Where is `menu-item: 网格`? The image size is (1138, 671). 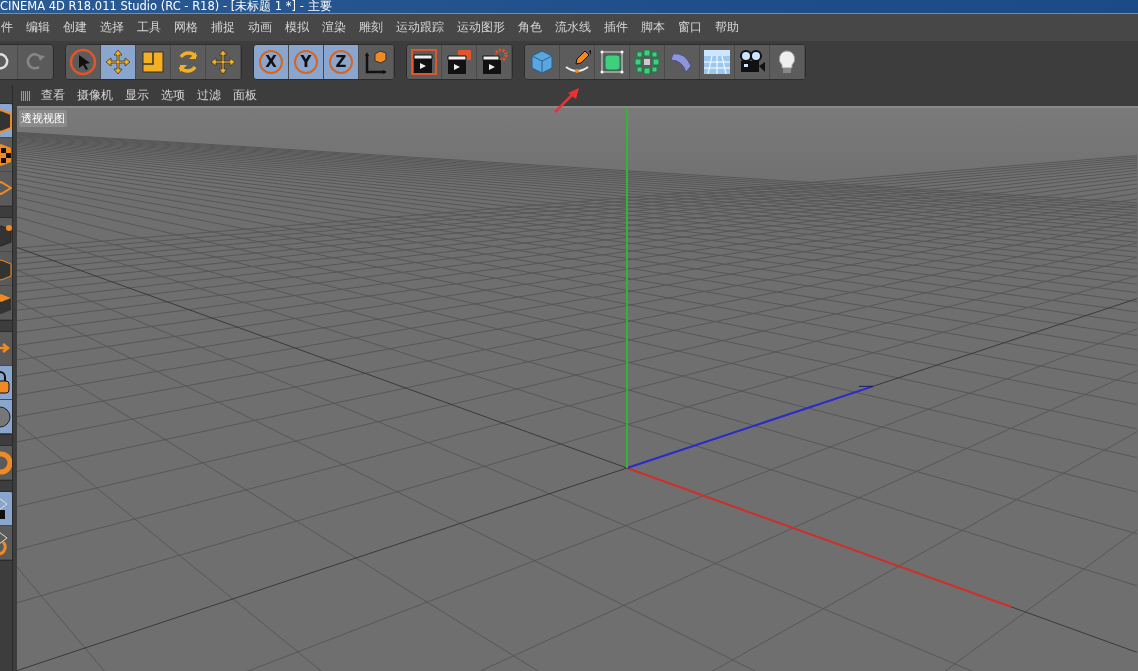
menu-item: 网格 is located at coordinates (185, 27).